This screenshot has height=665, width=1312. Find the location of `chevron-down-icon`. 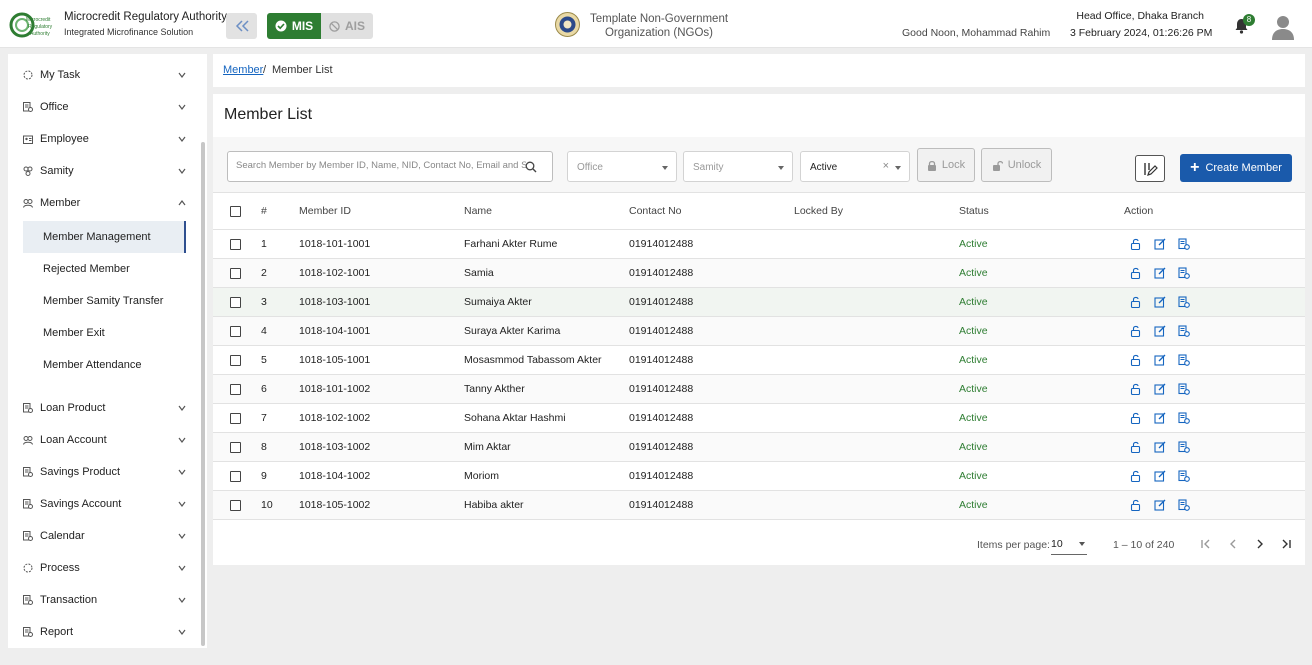

chevron-down-icon is located at coordinates (182, 107).